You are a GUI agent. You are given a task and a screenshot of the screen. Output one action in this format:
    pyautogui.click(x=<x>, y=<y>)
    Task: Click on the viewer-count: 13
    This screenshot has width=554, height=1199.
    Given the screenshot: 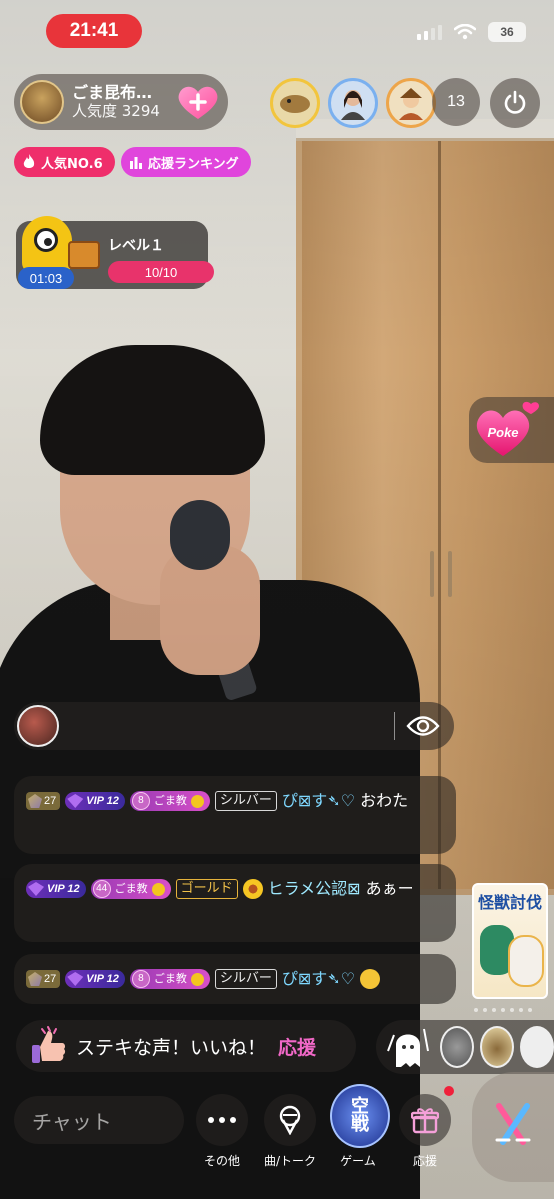 What is the action you would take?
    pyautogui.click(x=456, y=102)
    